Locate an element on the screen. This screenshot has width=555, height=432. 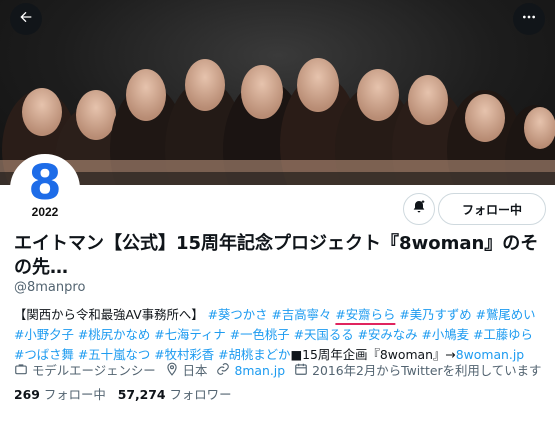
avatar: 8 2022 is located at coordinates (45, 189).